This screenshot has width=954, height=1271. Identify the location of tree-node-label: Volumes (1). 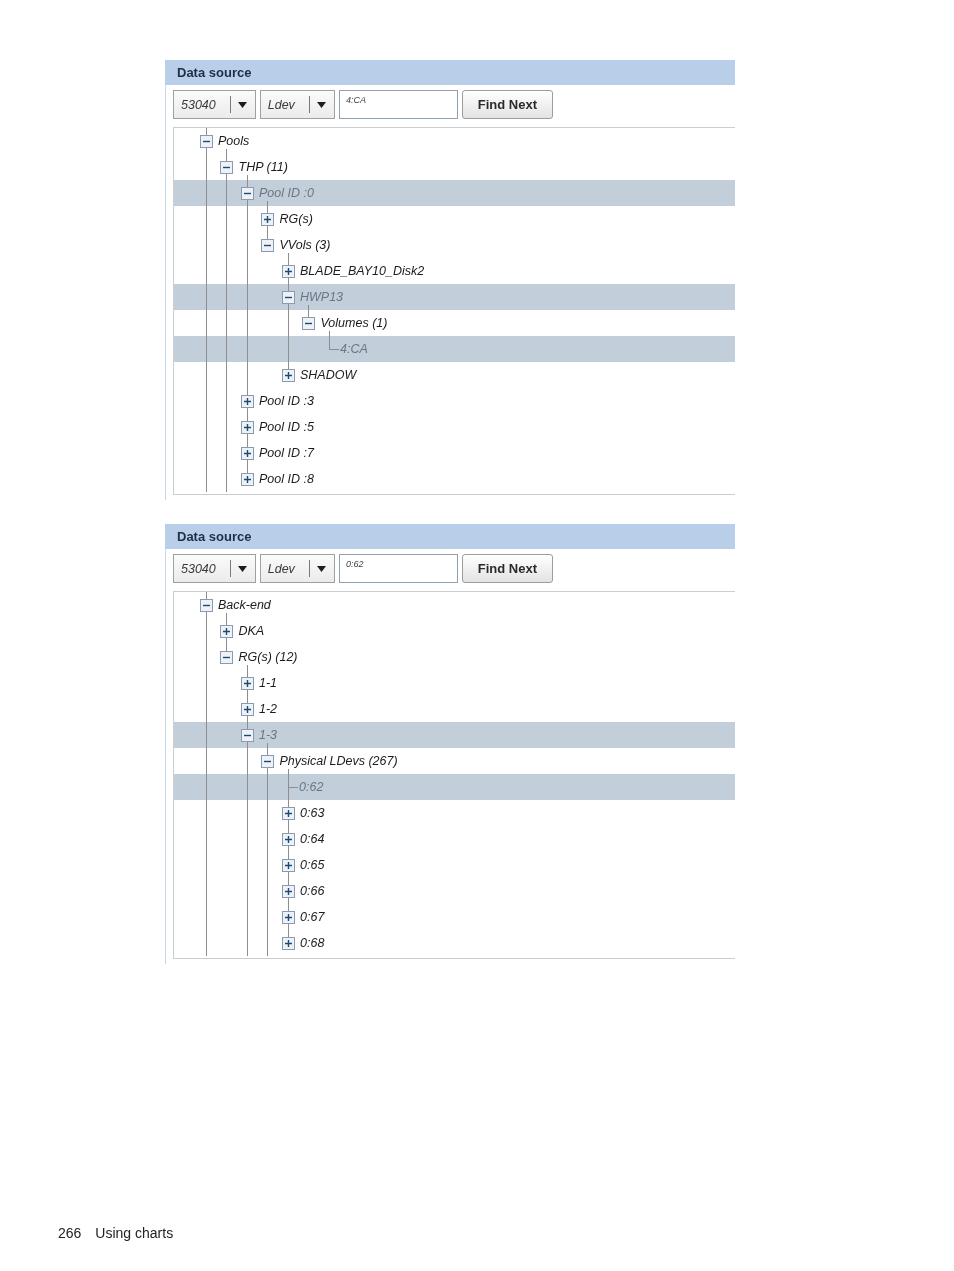
(354, 323).